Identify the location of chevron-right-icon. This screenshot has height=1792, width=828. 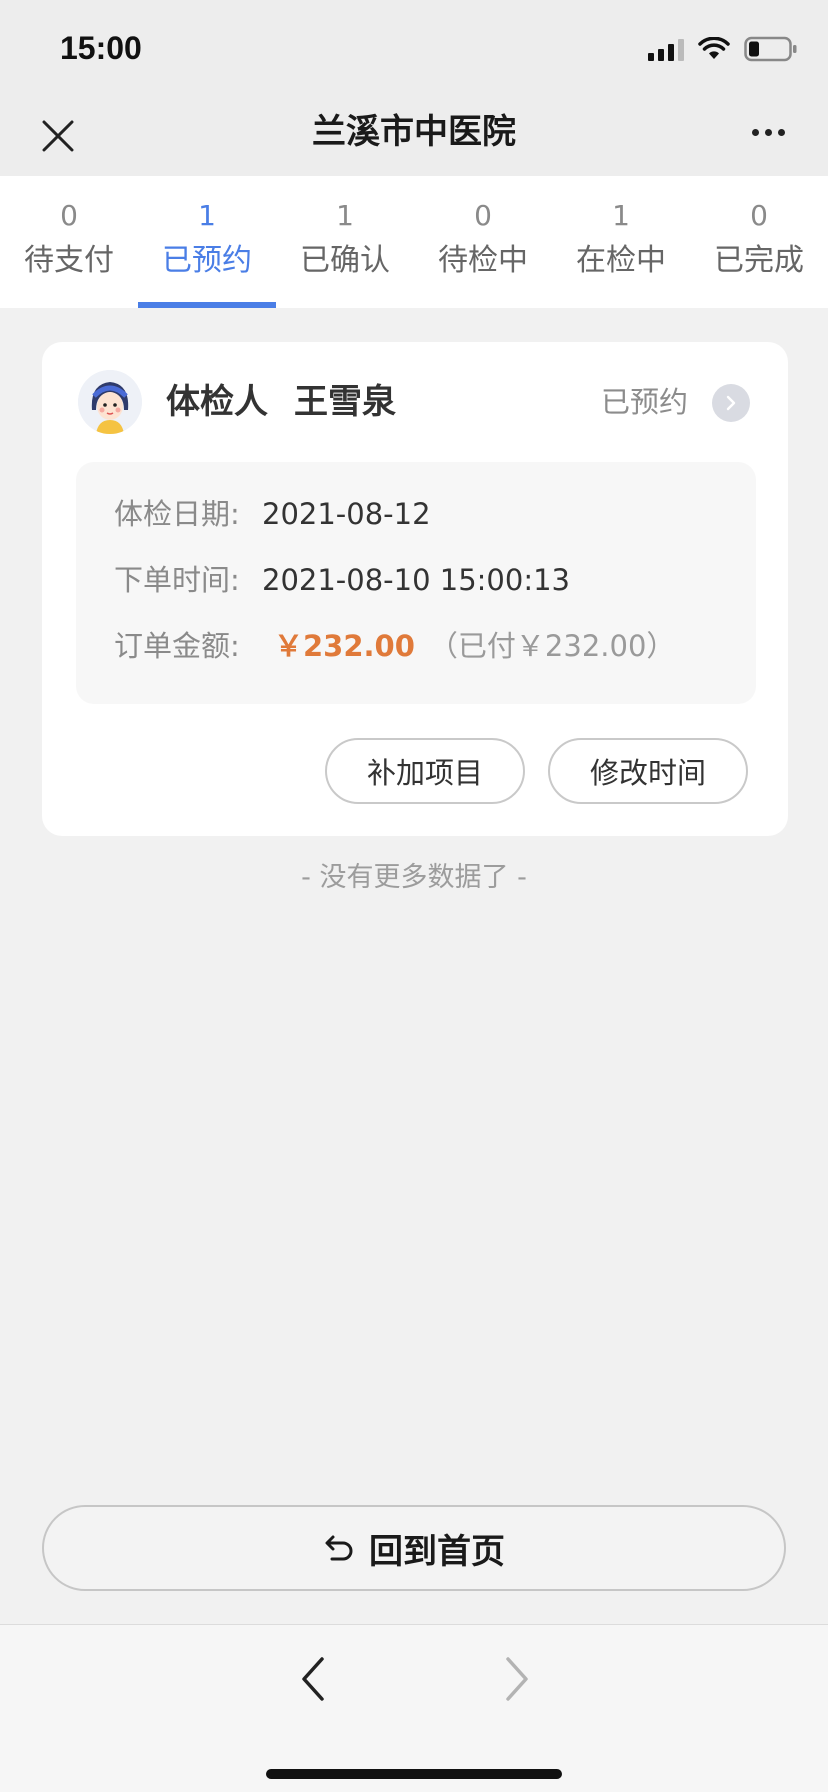
(731, 403).